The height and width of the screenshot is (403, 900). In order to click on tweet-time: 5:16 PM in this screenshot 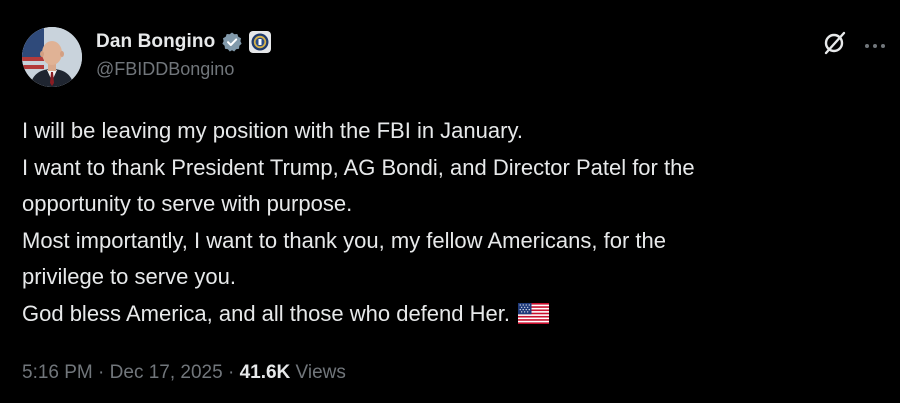, I will do `click(57, 372)`.